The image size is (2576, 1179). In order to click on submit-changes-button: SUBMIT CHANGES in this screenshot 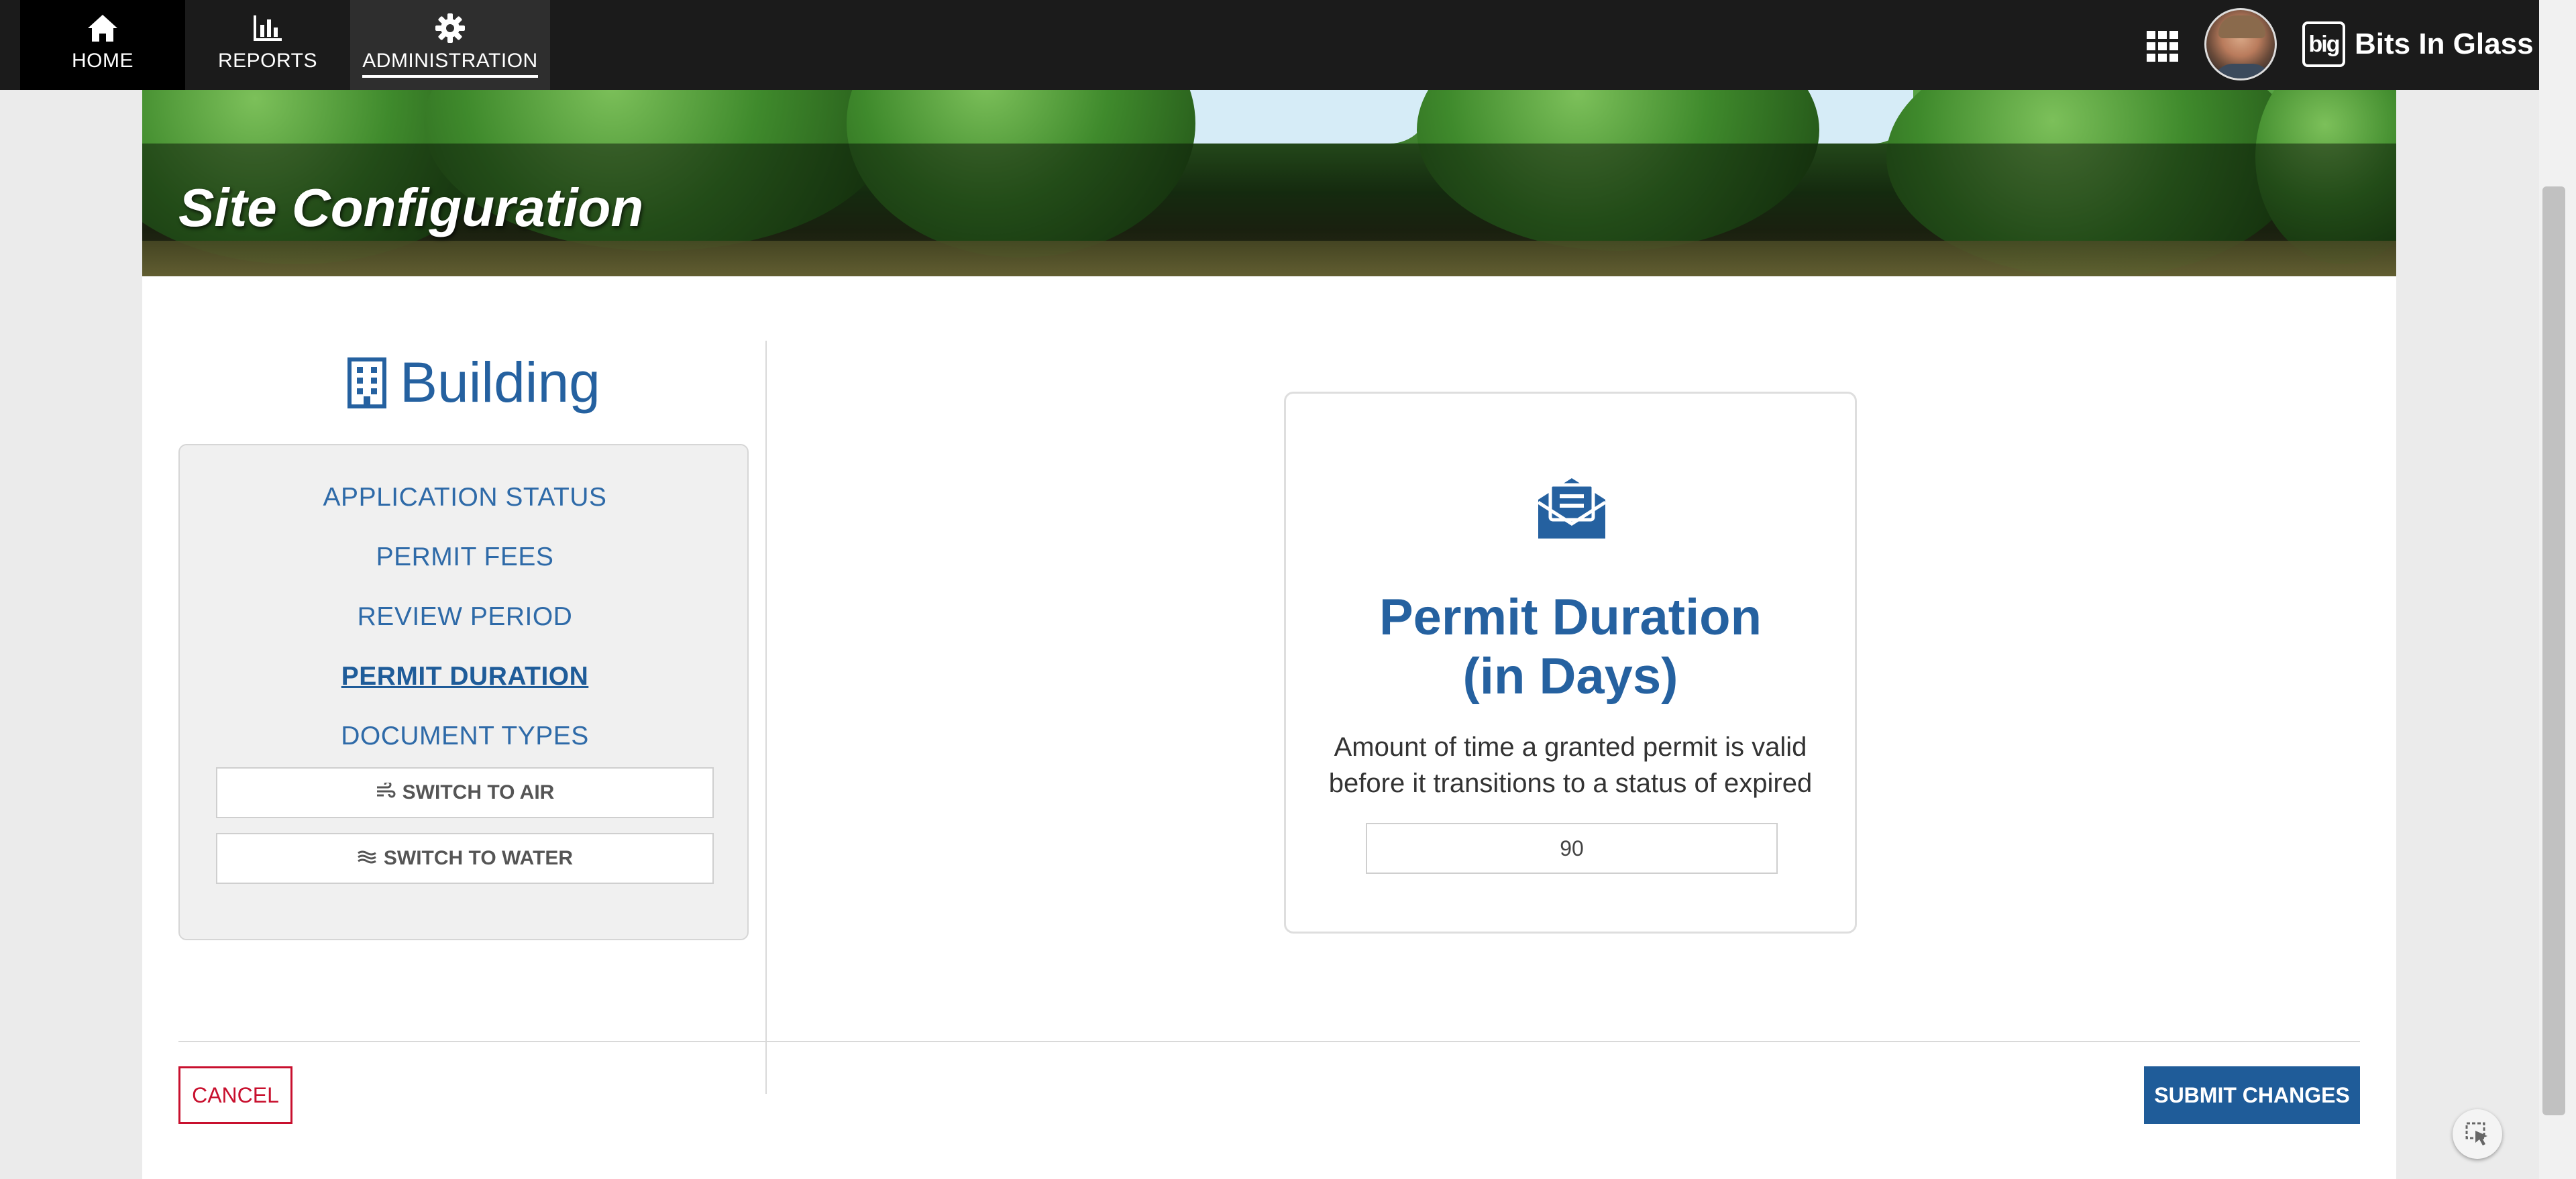, I will do `click(2252, 1095)`.